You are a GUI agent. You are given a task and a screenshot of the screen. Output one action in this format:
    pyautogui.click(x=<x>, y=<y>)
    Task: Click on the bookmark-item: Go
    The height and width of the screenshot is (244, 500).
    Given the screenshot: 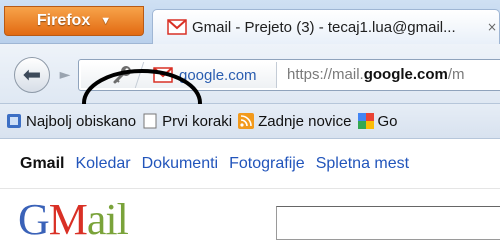 What is the action you would take?
    pyautogui.click(x=377, y=121)
    